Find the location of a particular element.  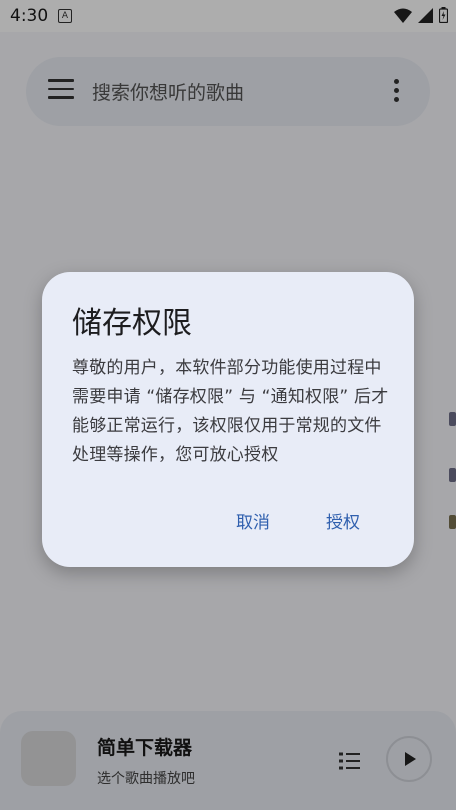

dialog-title: 储存权限 is located at coordinates (132, 323).